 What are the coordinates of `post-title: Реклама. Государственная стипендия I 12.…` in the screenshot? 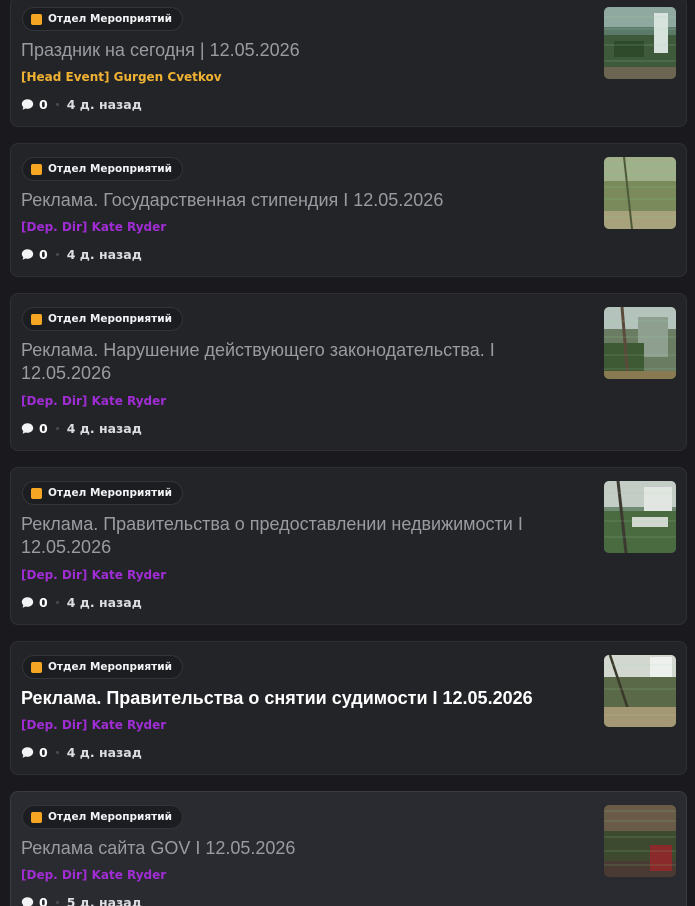 It's located at (288, 200).